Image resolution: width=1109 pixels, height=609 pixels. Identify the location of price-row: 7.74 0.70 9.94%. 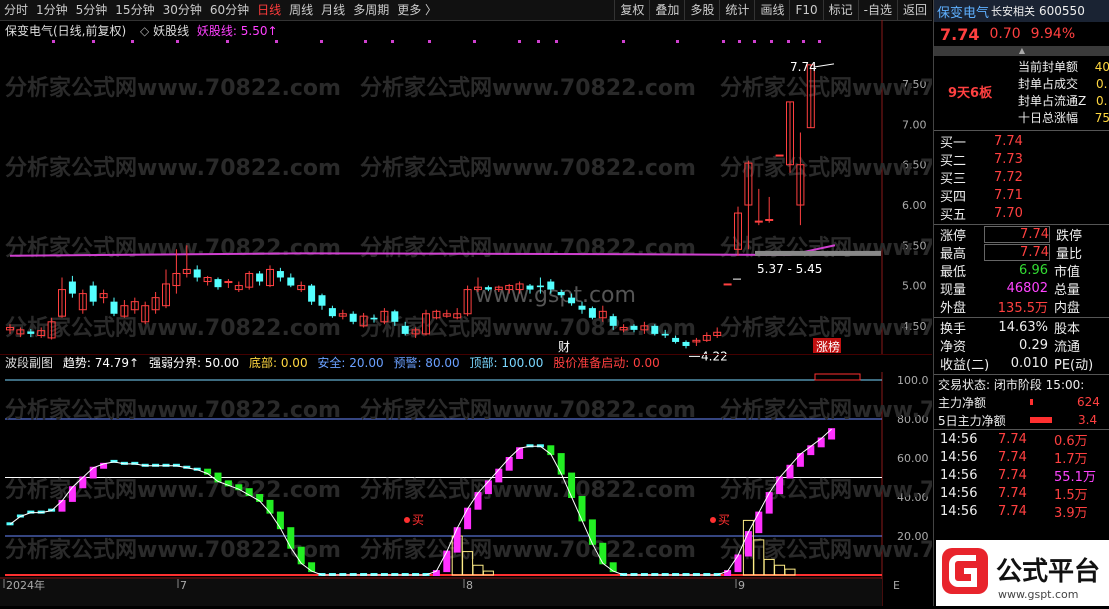
(1021, 34).